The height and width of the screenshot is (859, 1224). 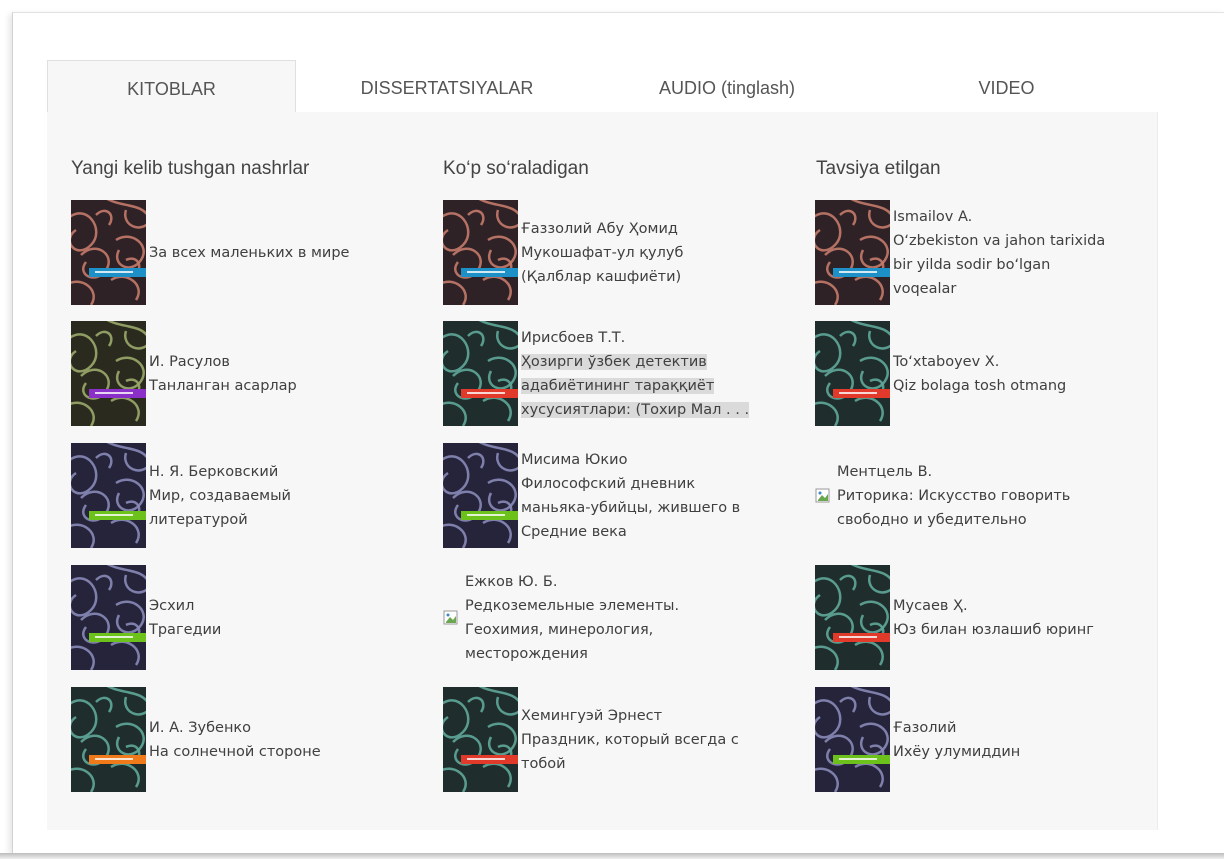 What do you see at coordinates (172, 606) in the screenshot?
I see `book-author: Эсхил` at bounding box center [172, 606].